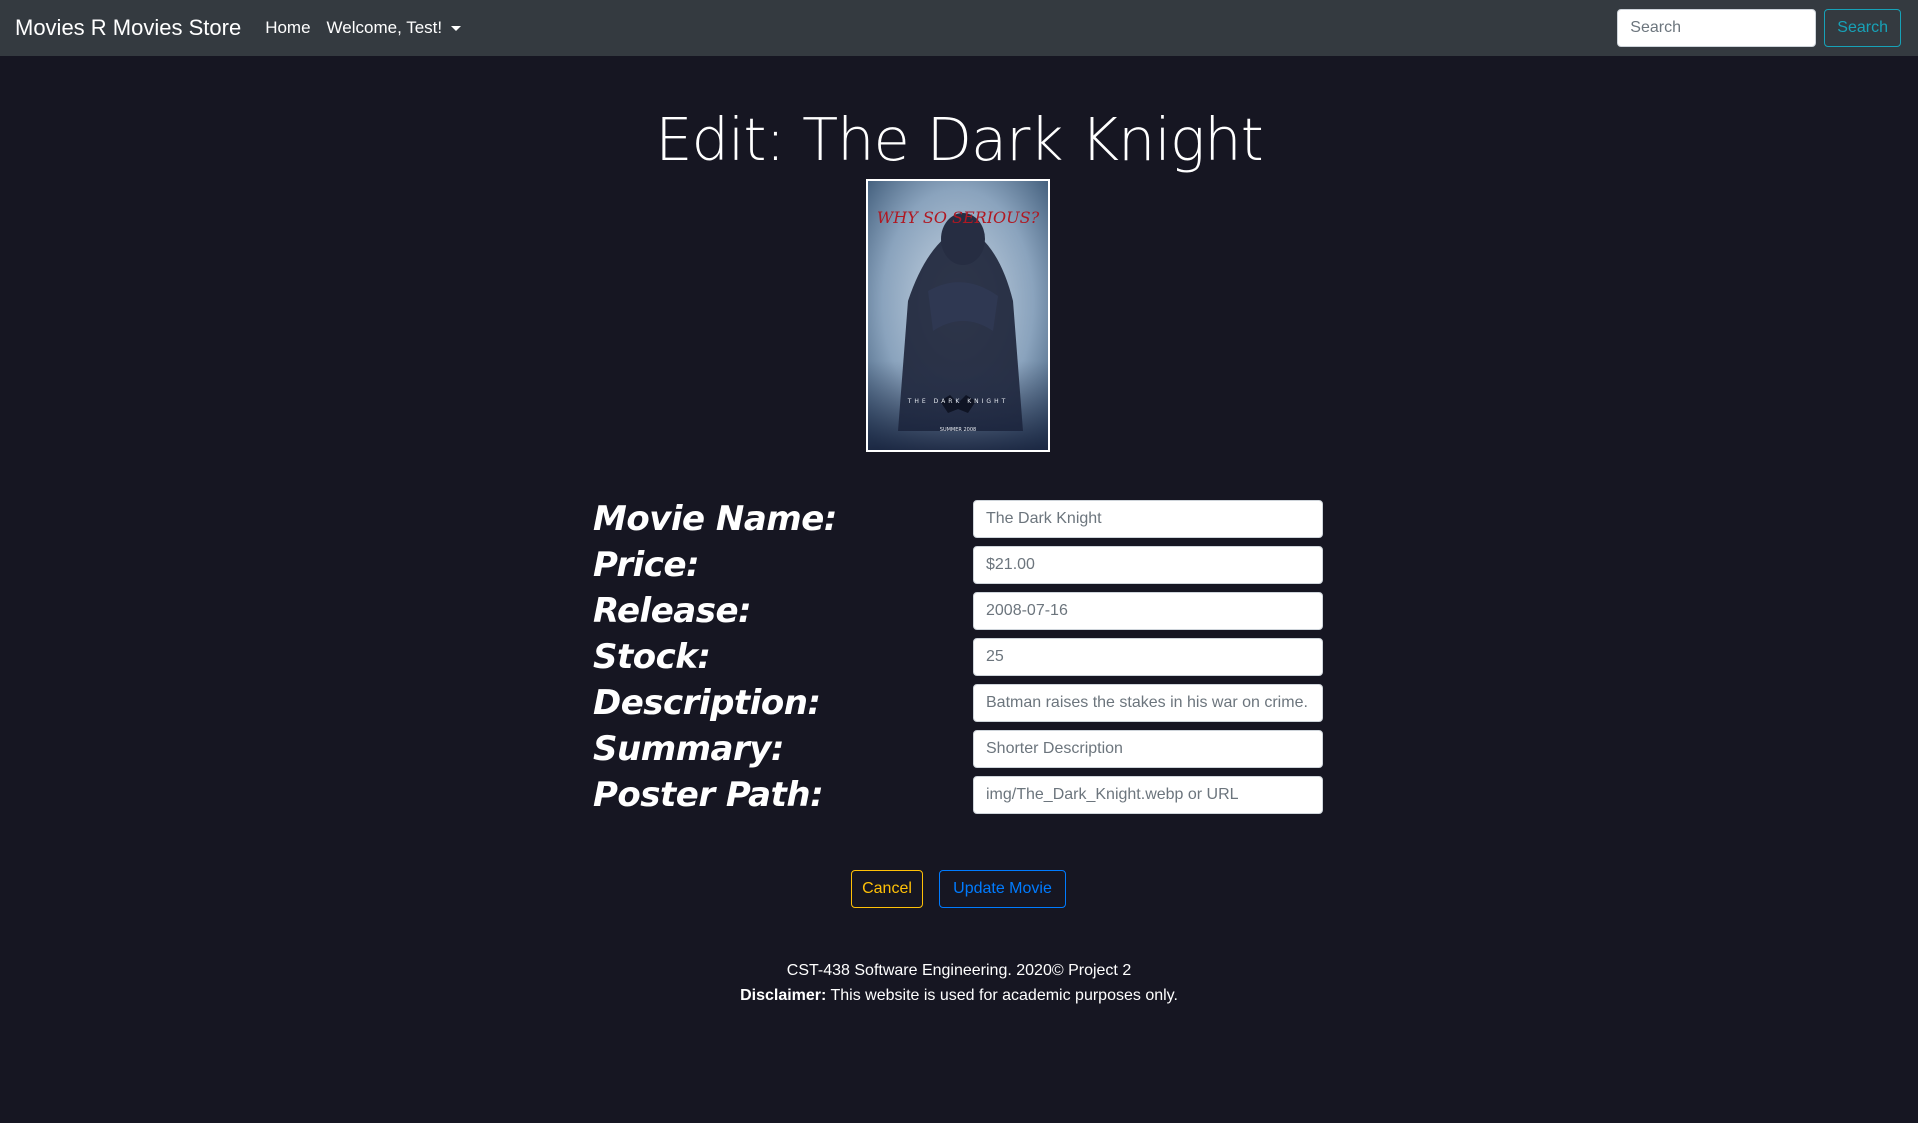  What do you see at coordinates (384, 27) in the screenshot?
I see `user-menu-label: Welcome, Test!` at bounding box center [384, 27].